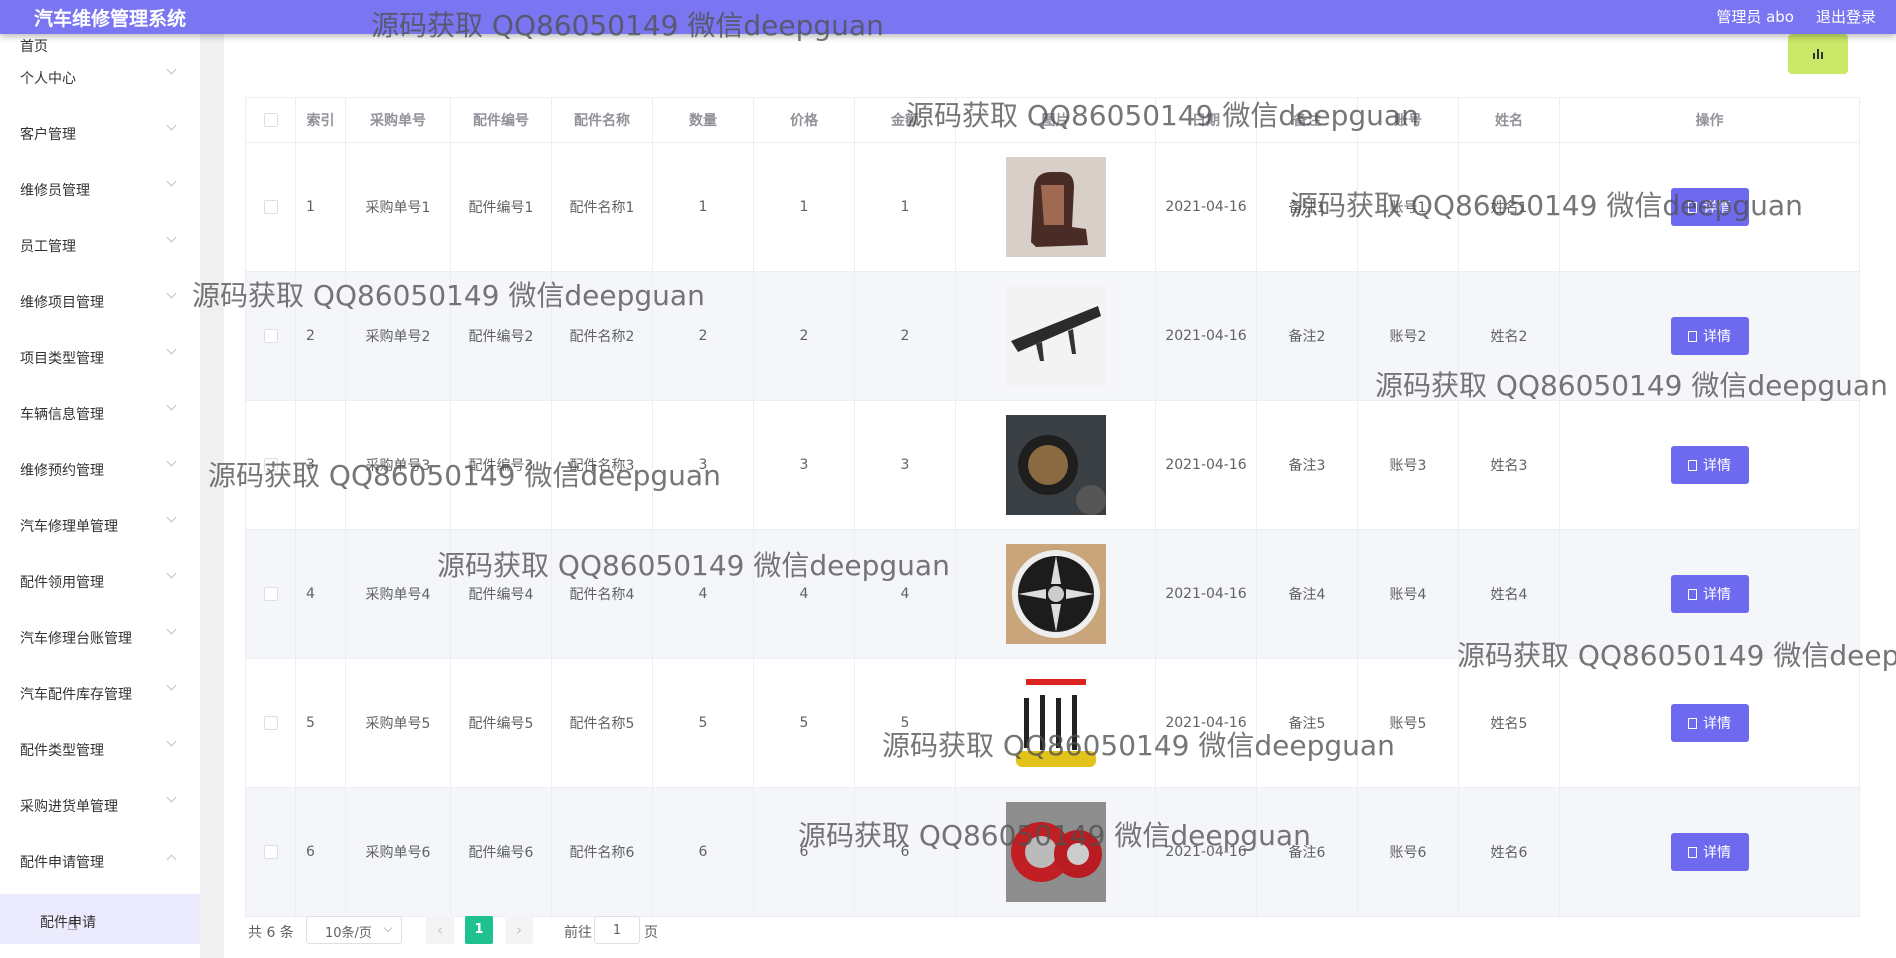 This screenshot has width=1896, height=958. Describe the element at coordinates (398, 120) in the screenshot. I see `column-header: 采购单号` at that location.